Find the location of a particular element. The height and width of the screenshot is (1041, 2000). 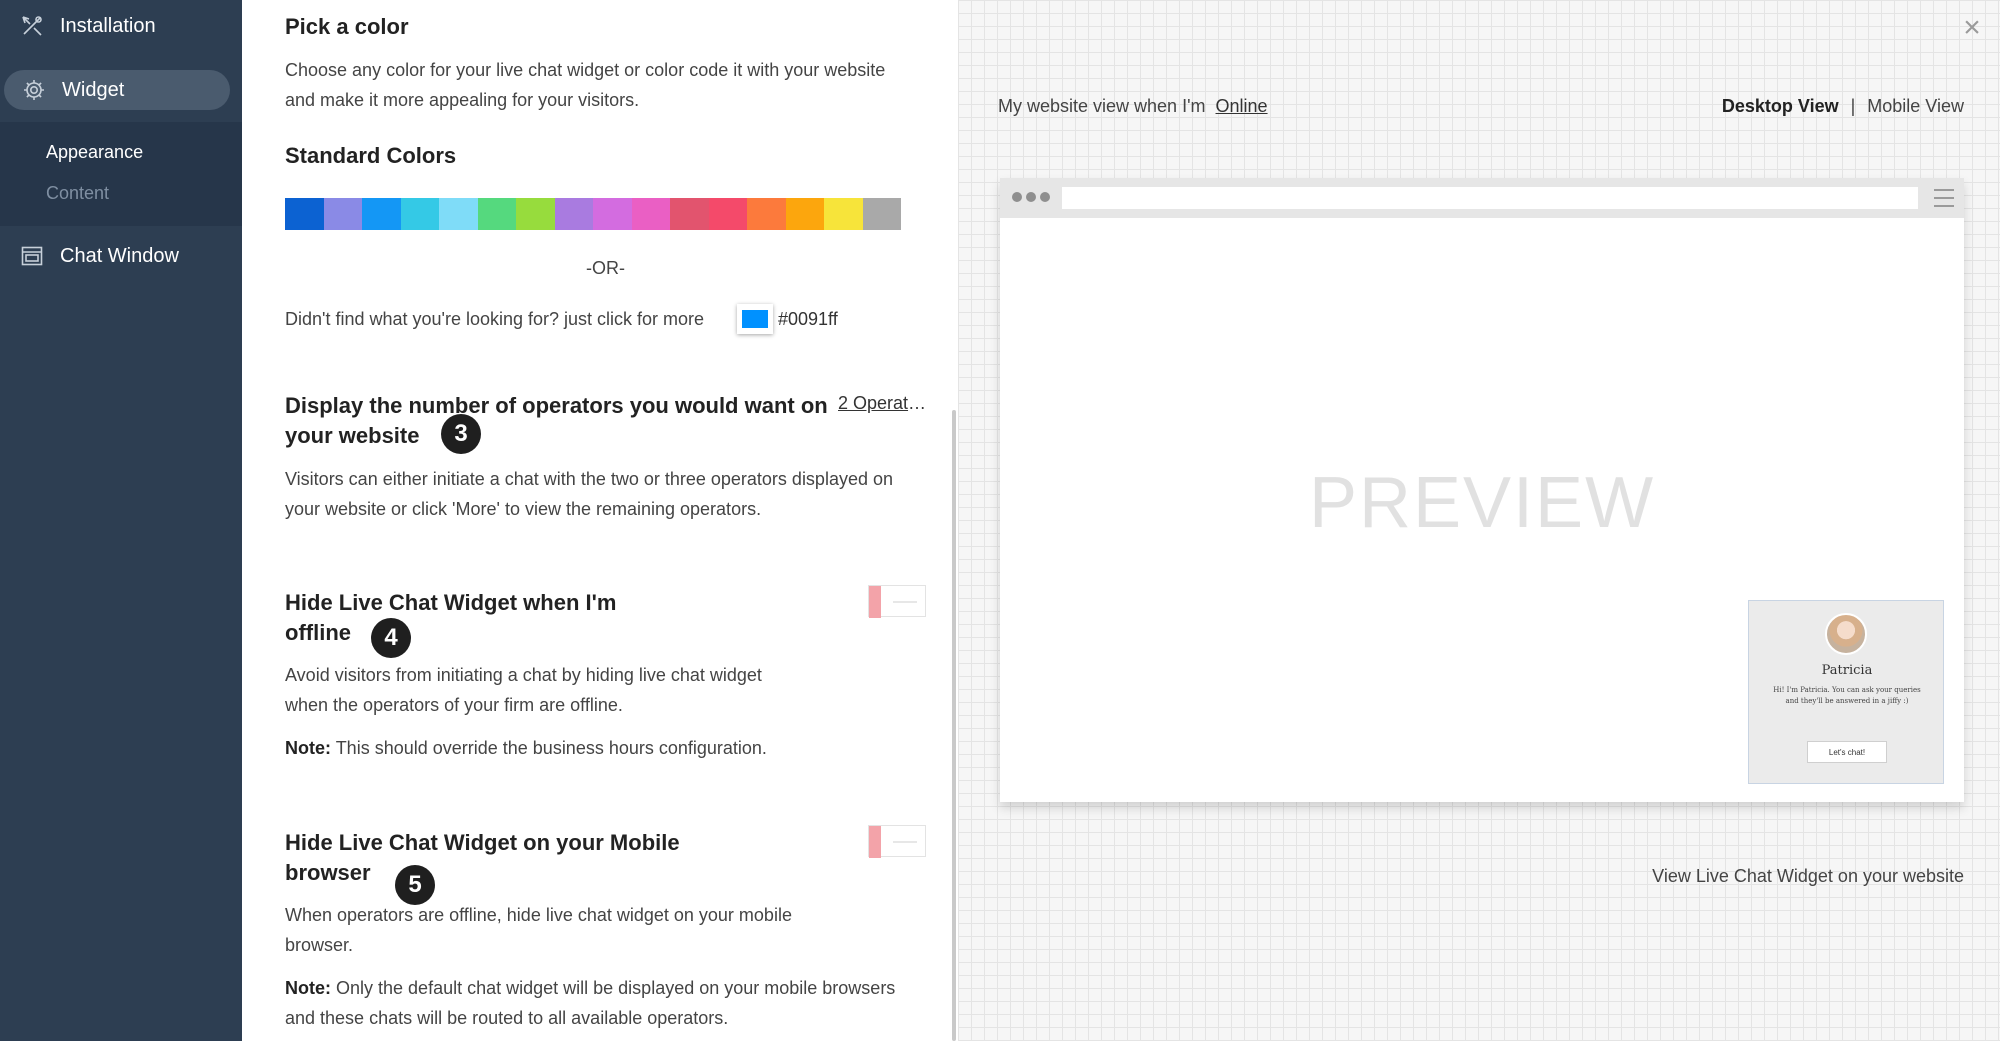

standard-color-swatches is located at coordinates (593, 214).